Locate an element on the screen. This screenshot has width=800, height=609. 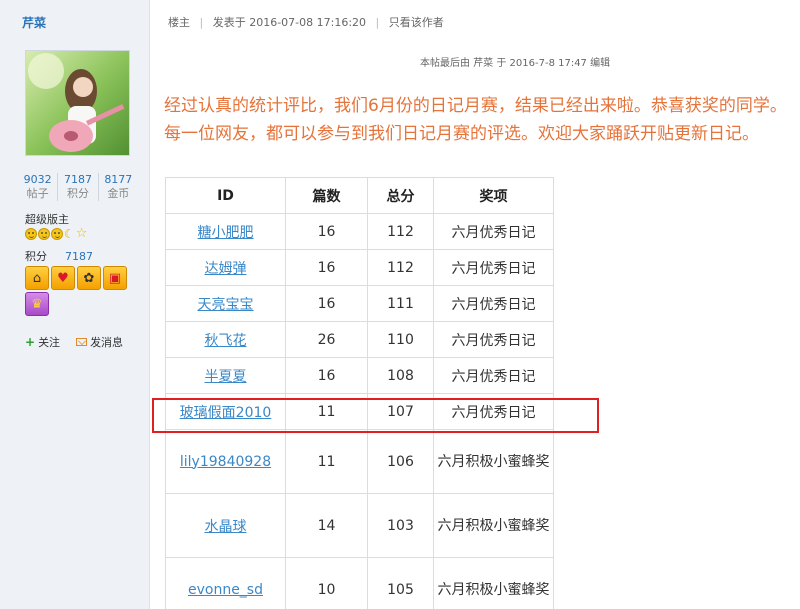
cell-score: 111 is located at coordinates (400, 303).